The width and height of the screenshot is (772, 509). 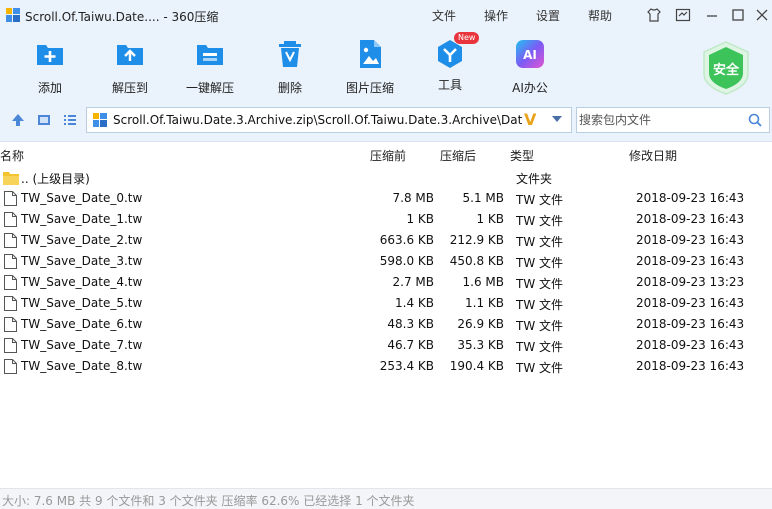 What do you see at coordinates (410, 324) in the screenshot?
I see `file-size: 48.3 KB` at bounding box center [410, 324].